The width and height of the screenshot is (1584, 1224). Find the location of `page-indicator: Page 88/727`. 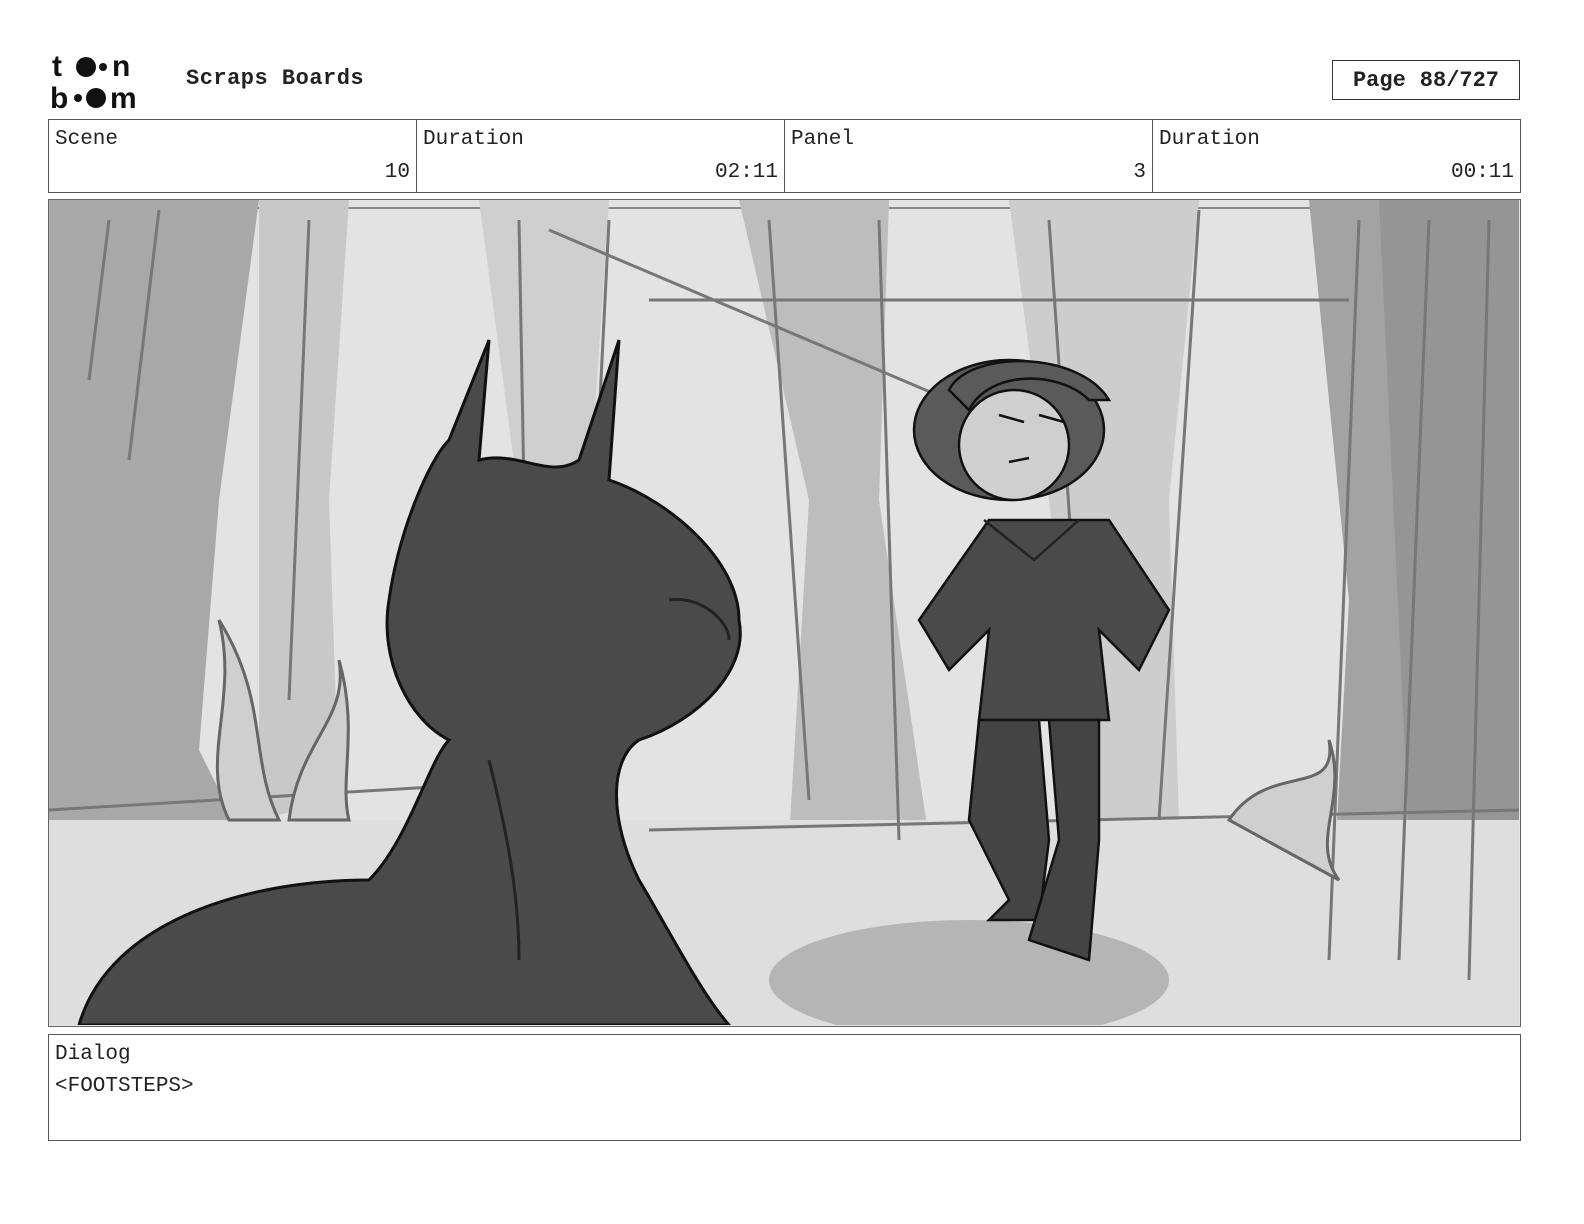

page-indicator: Page 88/727 is located at coordinates (1426, 80).